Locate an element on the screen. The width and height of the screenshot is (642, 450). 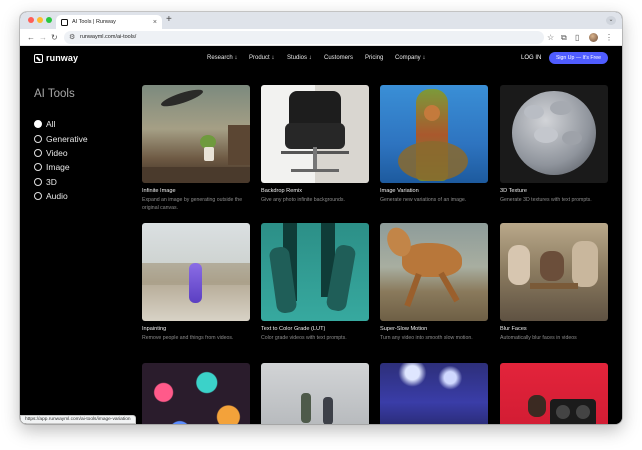
tab-close-icon: × is located at coordinates (155, 22).